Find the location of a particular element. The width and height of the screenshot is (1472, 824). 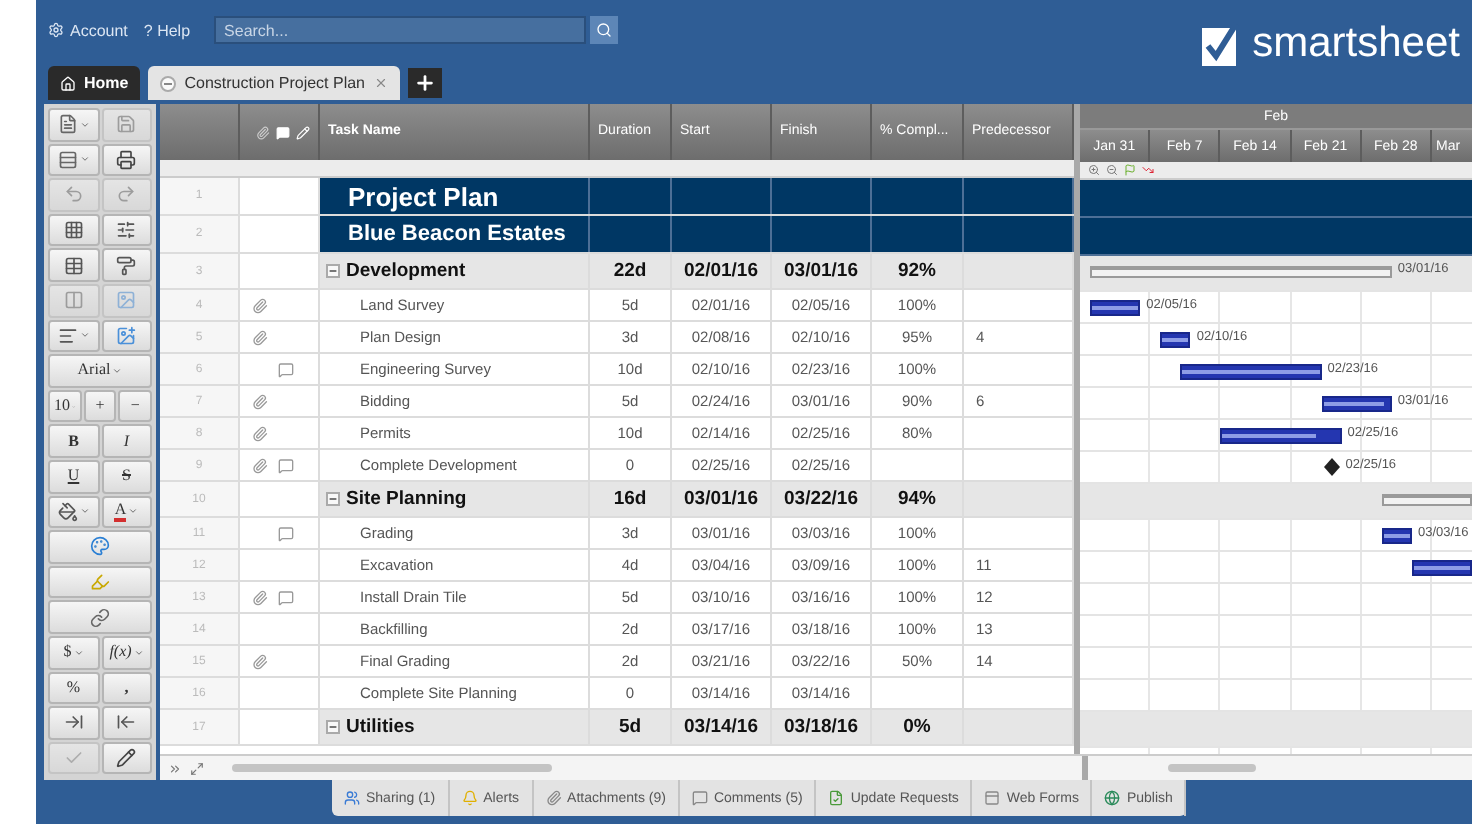

account-link: Account is located at coordinates (88, 30).